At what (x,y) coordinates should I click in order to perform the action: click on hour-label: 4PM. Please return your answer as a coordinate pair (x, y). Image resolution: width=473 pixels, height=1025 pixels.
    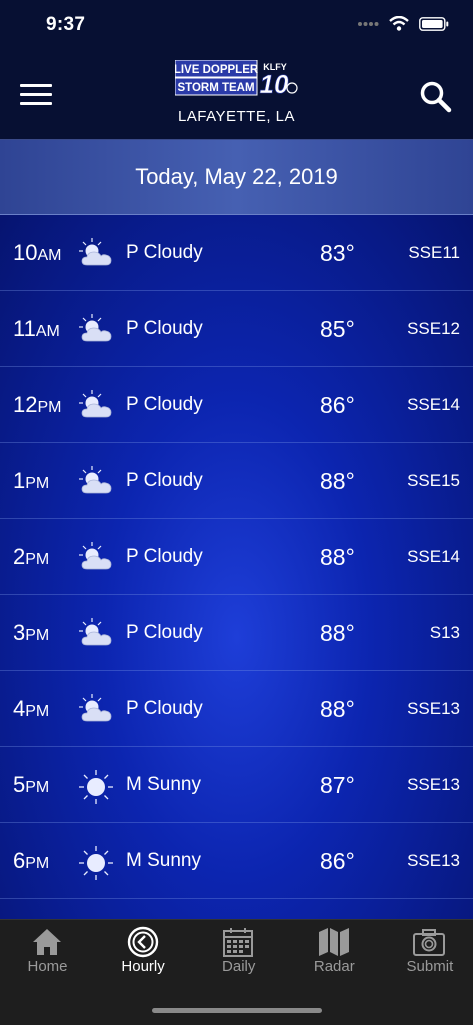
    Looking at the image, I should click on (31, 709).